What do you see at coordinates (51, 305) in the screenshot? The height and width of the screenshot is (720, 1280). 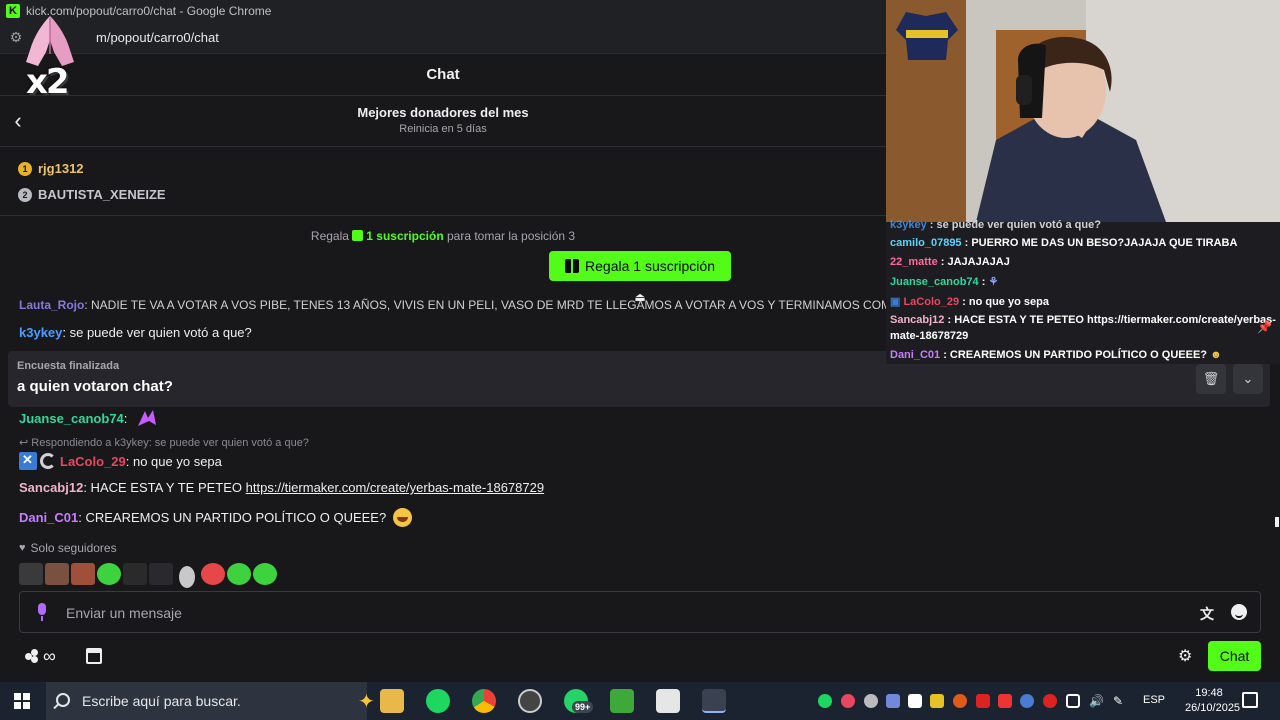 I see `message-username: Lauta_Rojo` at bounding box center [51, 305].